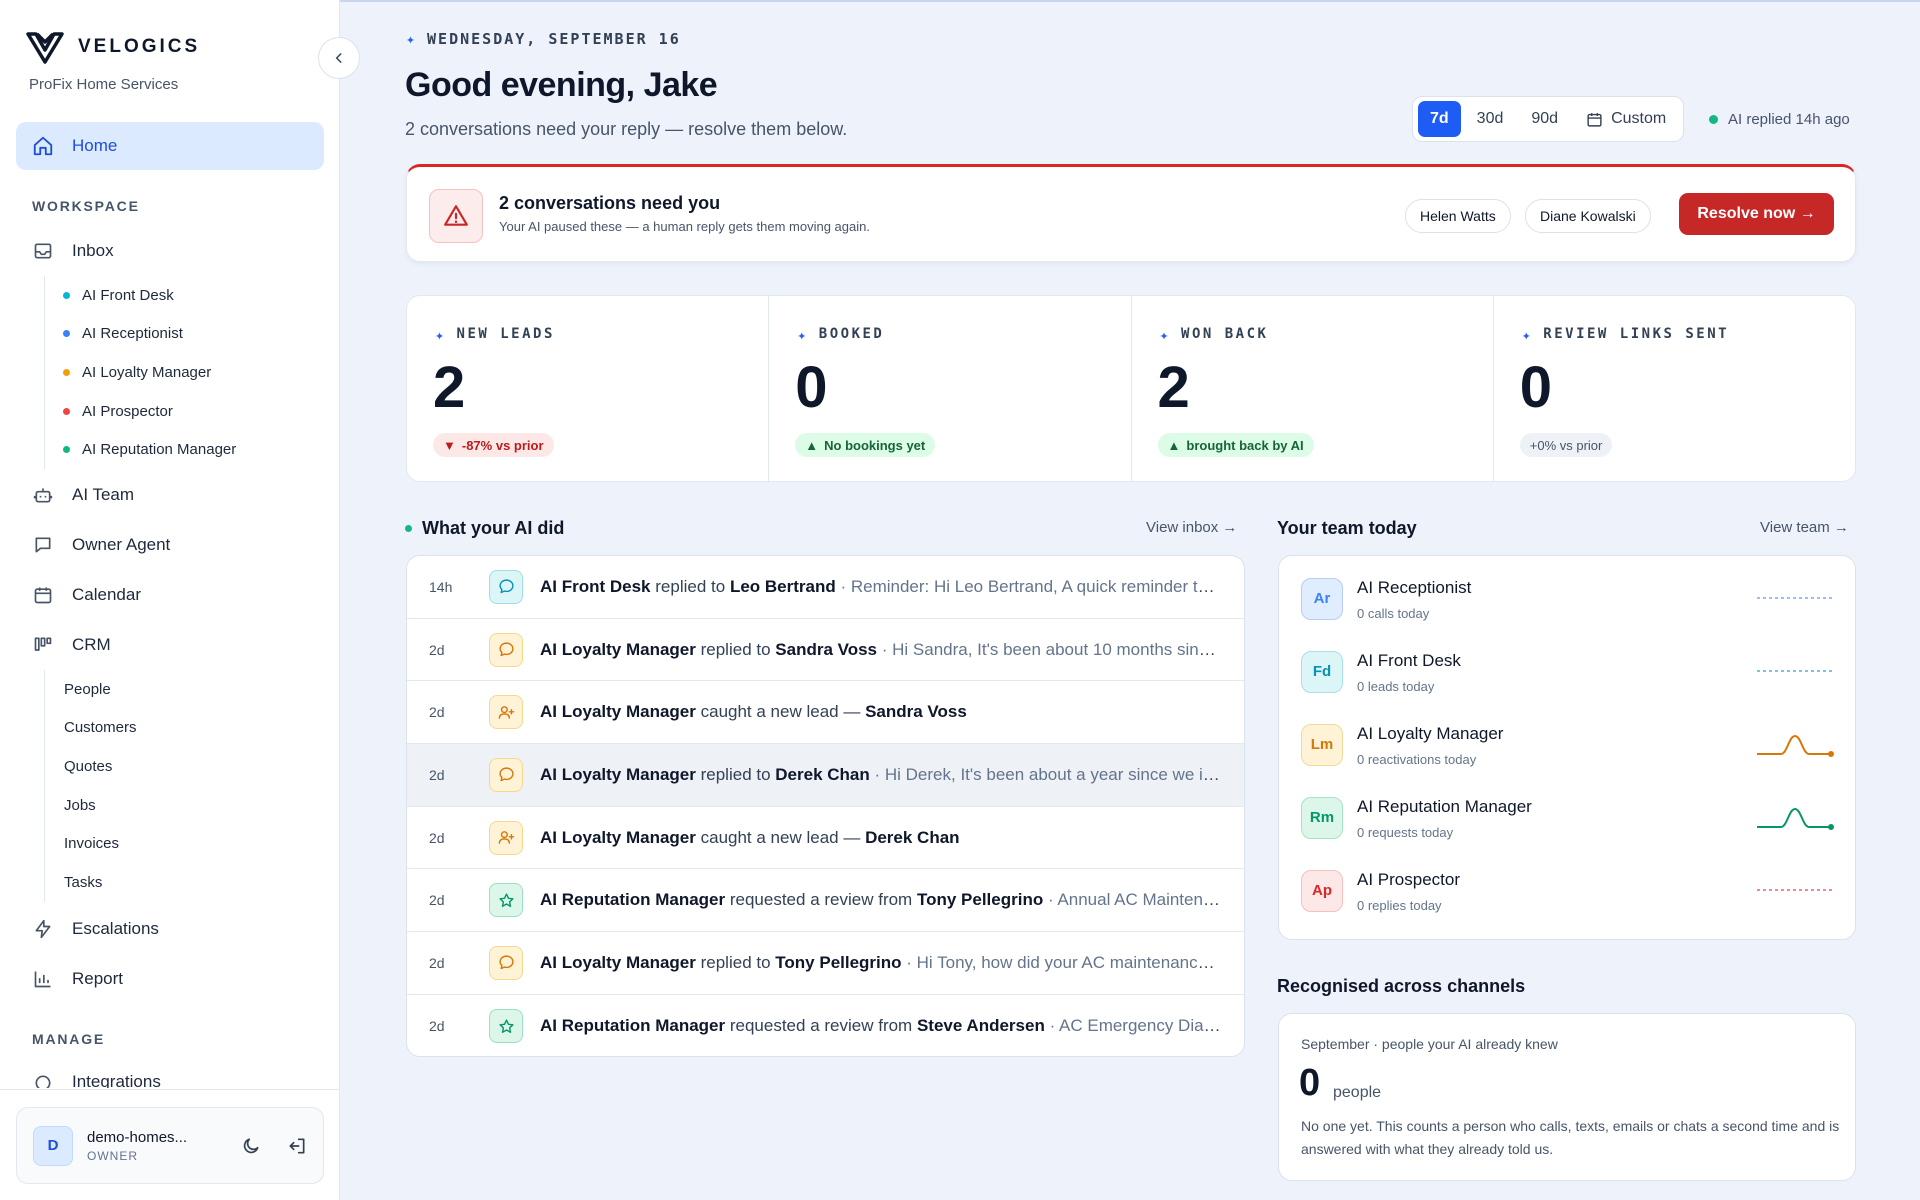  What do you see at coordinates (595, 586) in the screenshot?
I see `activity-actor: AI Front Desk` at bounding box center [595, 586].